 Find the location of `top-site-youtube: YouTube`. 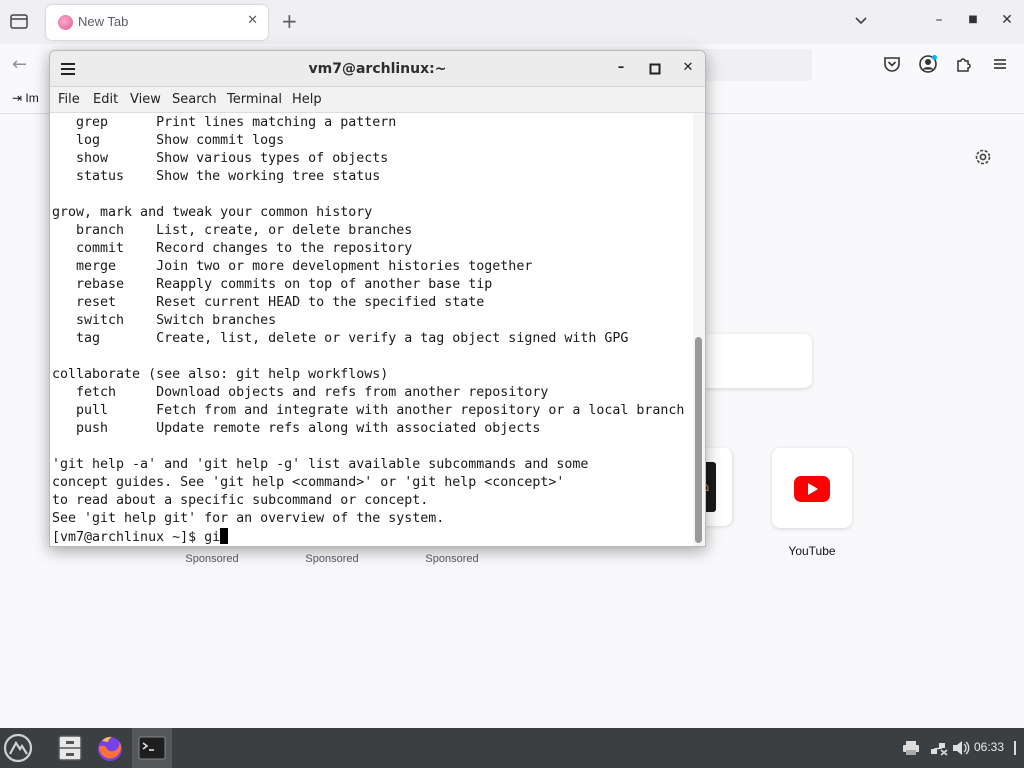

top-site-youtube: YouTube is located at coordinates (812, 503).